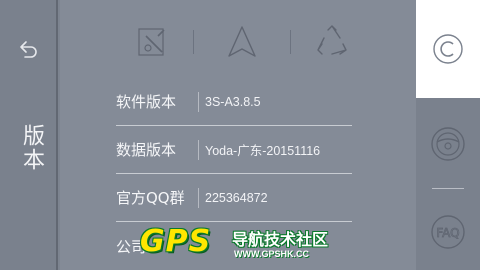  I want to click on faq-button: FAQ, so click(448, 232).